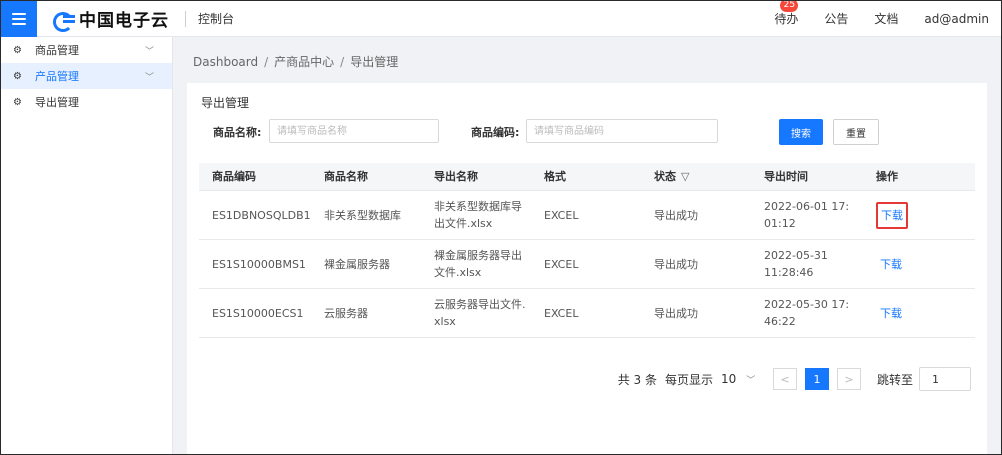 This screenshot has height=455, width=1002. Describe the element at coordinates (685, 176) in the screenshot. I see `filter-icon: ▽` at that location.